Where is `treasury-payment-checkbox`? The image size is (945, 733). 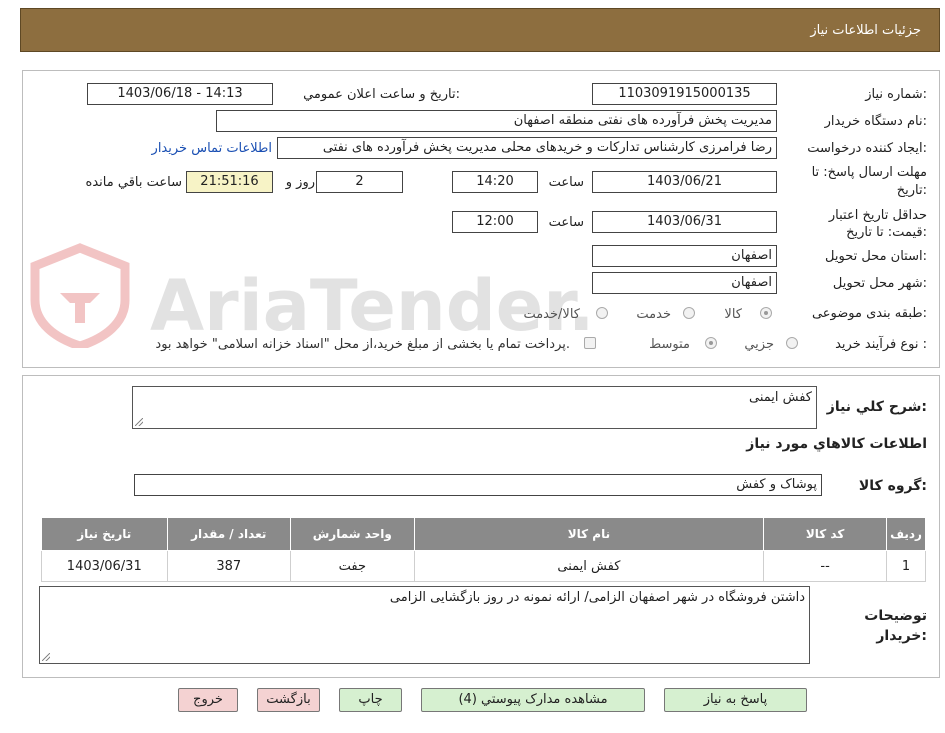
treasury-payment-checkbox is located at coordinates (590, 343).